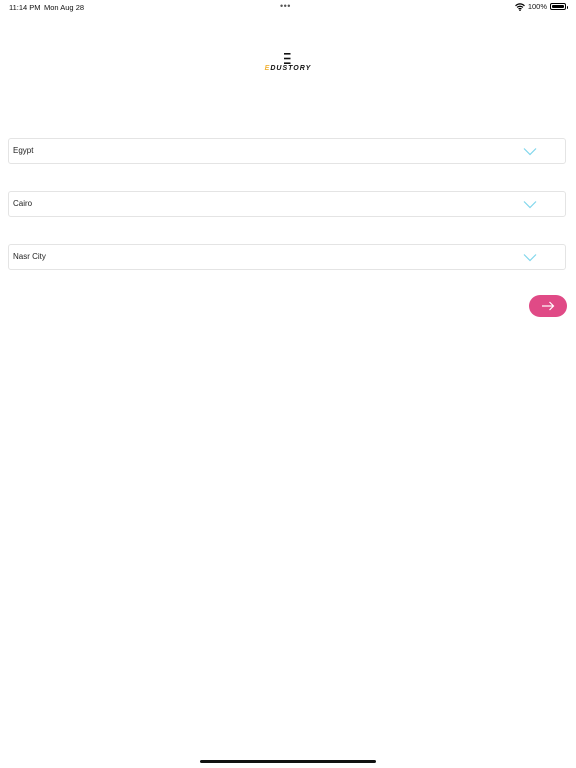 The height and width of the screenshot is (768, 576). I want to click on status-right: 100%, so click(541, 6).